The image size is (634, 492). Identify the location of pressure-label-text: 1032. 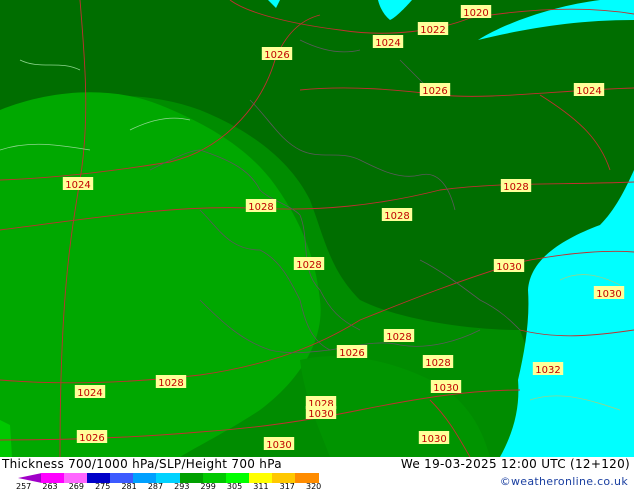
(547, 370).